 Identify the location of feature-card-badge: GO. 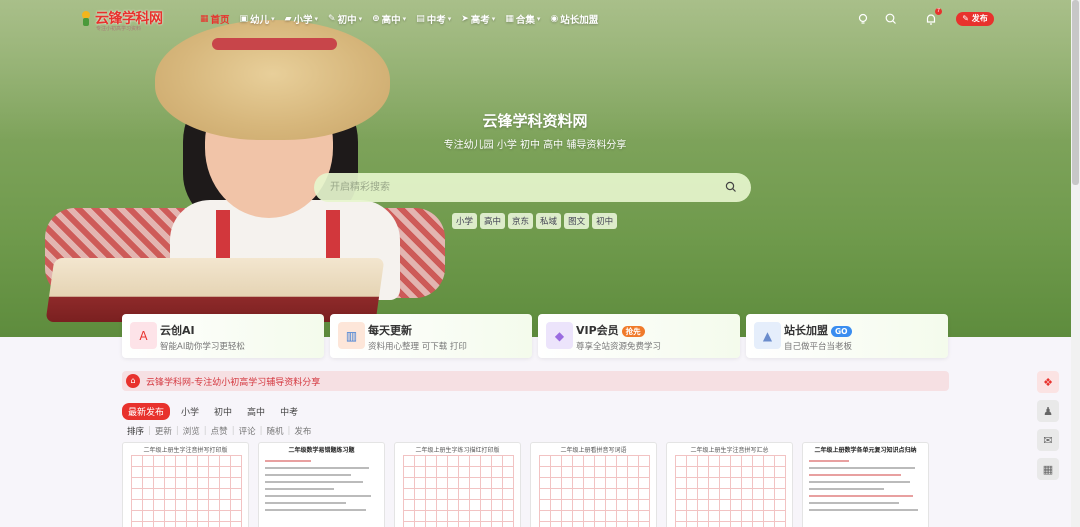
(841, 331).